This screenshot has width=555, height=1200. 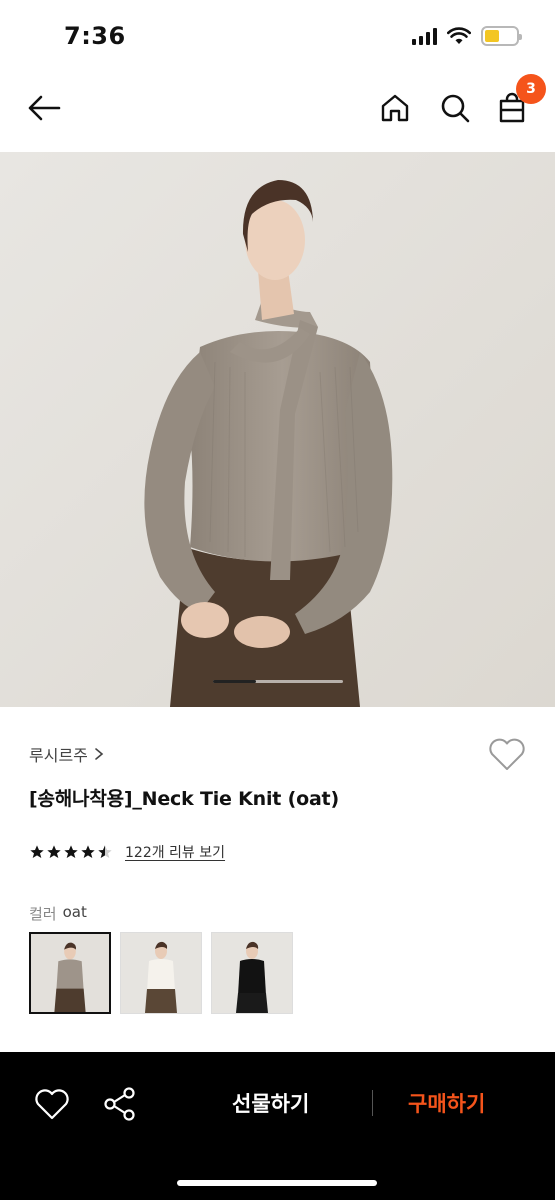 What do you see at coordinates (99, 754) in the screenshot?
I see `chevron-right-icon` at bounding box center [99, 754].